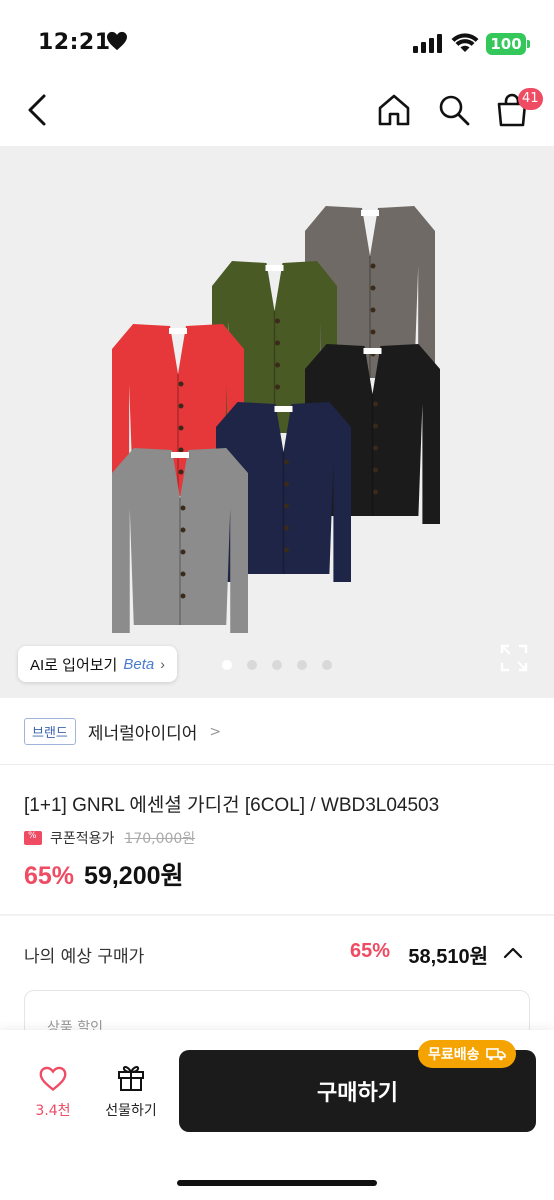  Describe the element at coordinates (277, 954) in the screenshot. I see `estimated-price-row: 나의 예상 구매가 65% 58,510원` at that location.